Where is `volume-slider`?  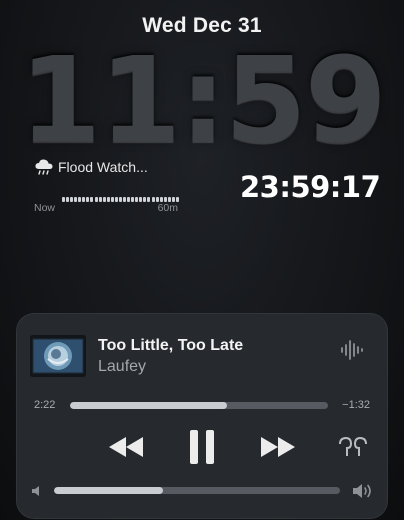 volume-slider is located at coordinates (197, 490).